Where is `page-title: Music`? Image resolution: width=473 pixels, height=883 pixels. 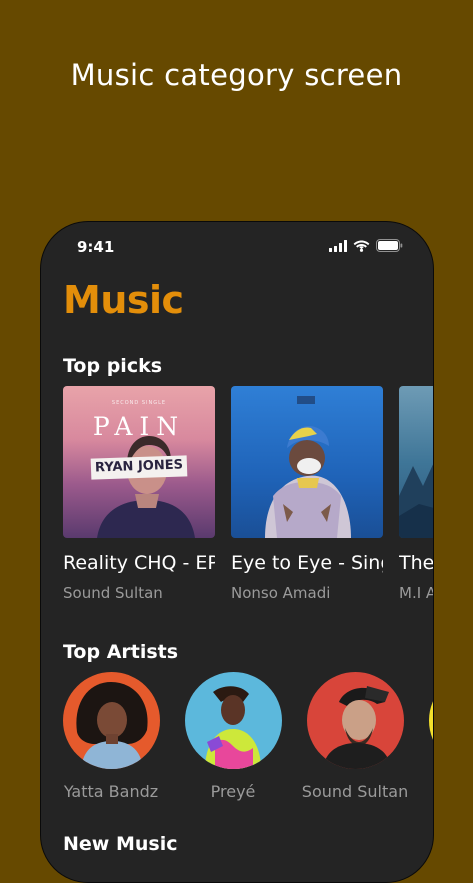
page-title: Music is located at coordinates (123, 300).